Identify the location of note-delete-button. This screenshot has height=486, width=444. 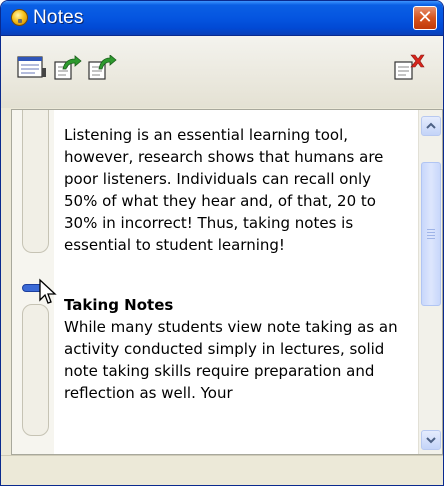
(409, 66).